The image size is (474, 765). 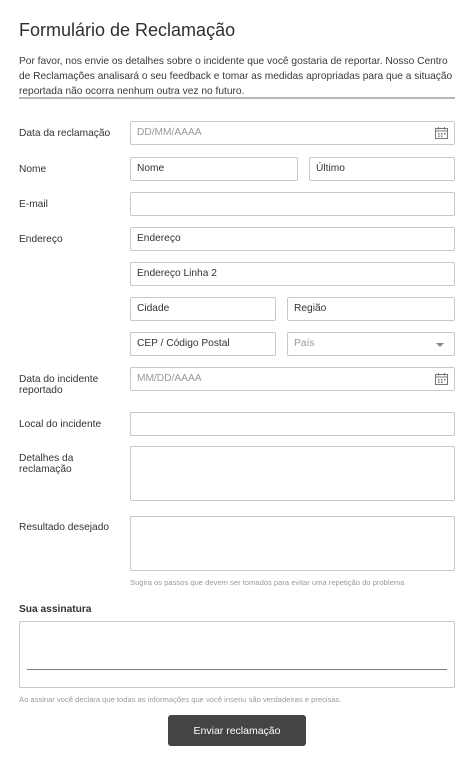 I want to click on signature-label: Sua assinatura, so click(x=55, y=609).